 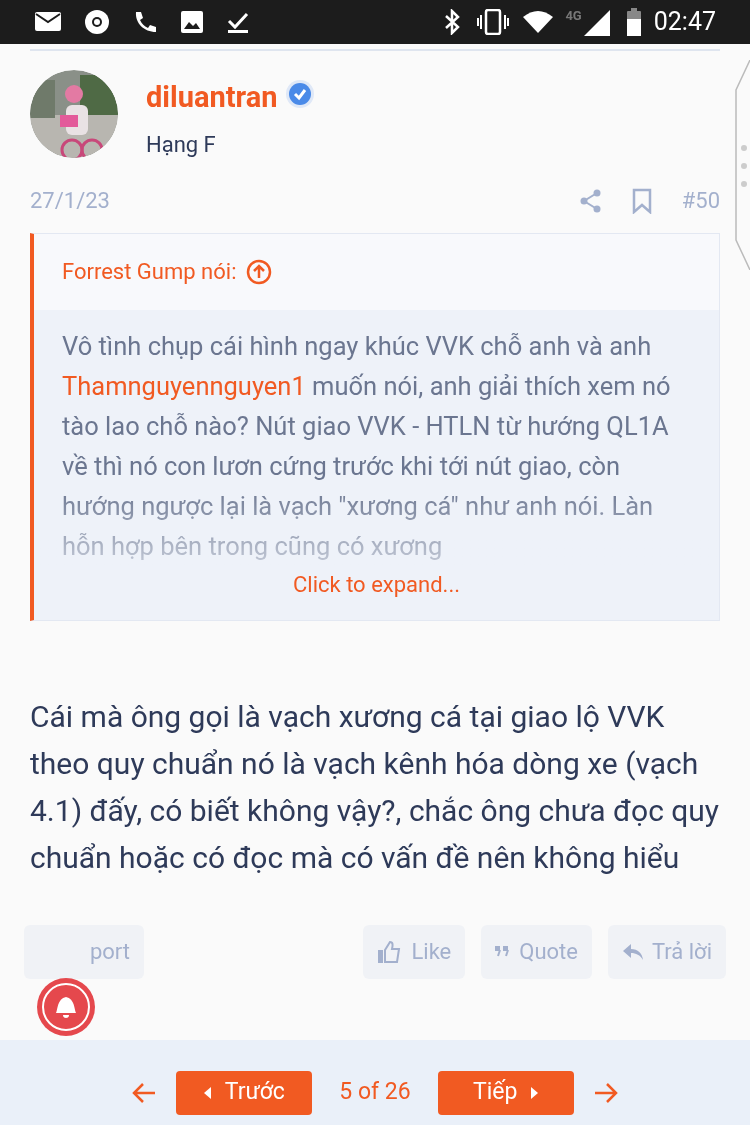 What do you see at coordinates (633, 22) in the screenshot?
I see `battery-icon` at bounding box center [633, 22].